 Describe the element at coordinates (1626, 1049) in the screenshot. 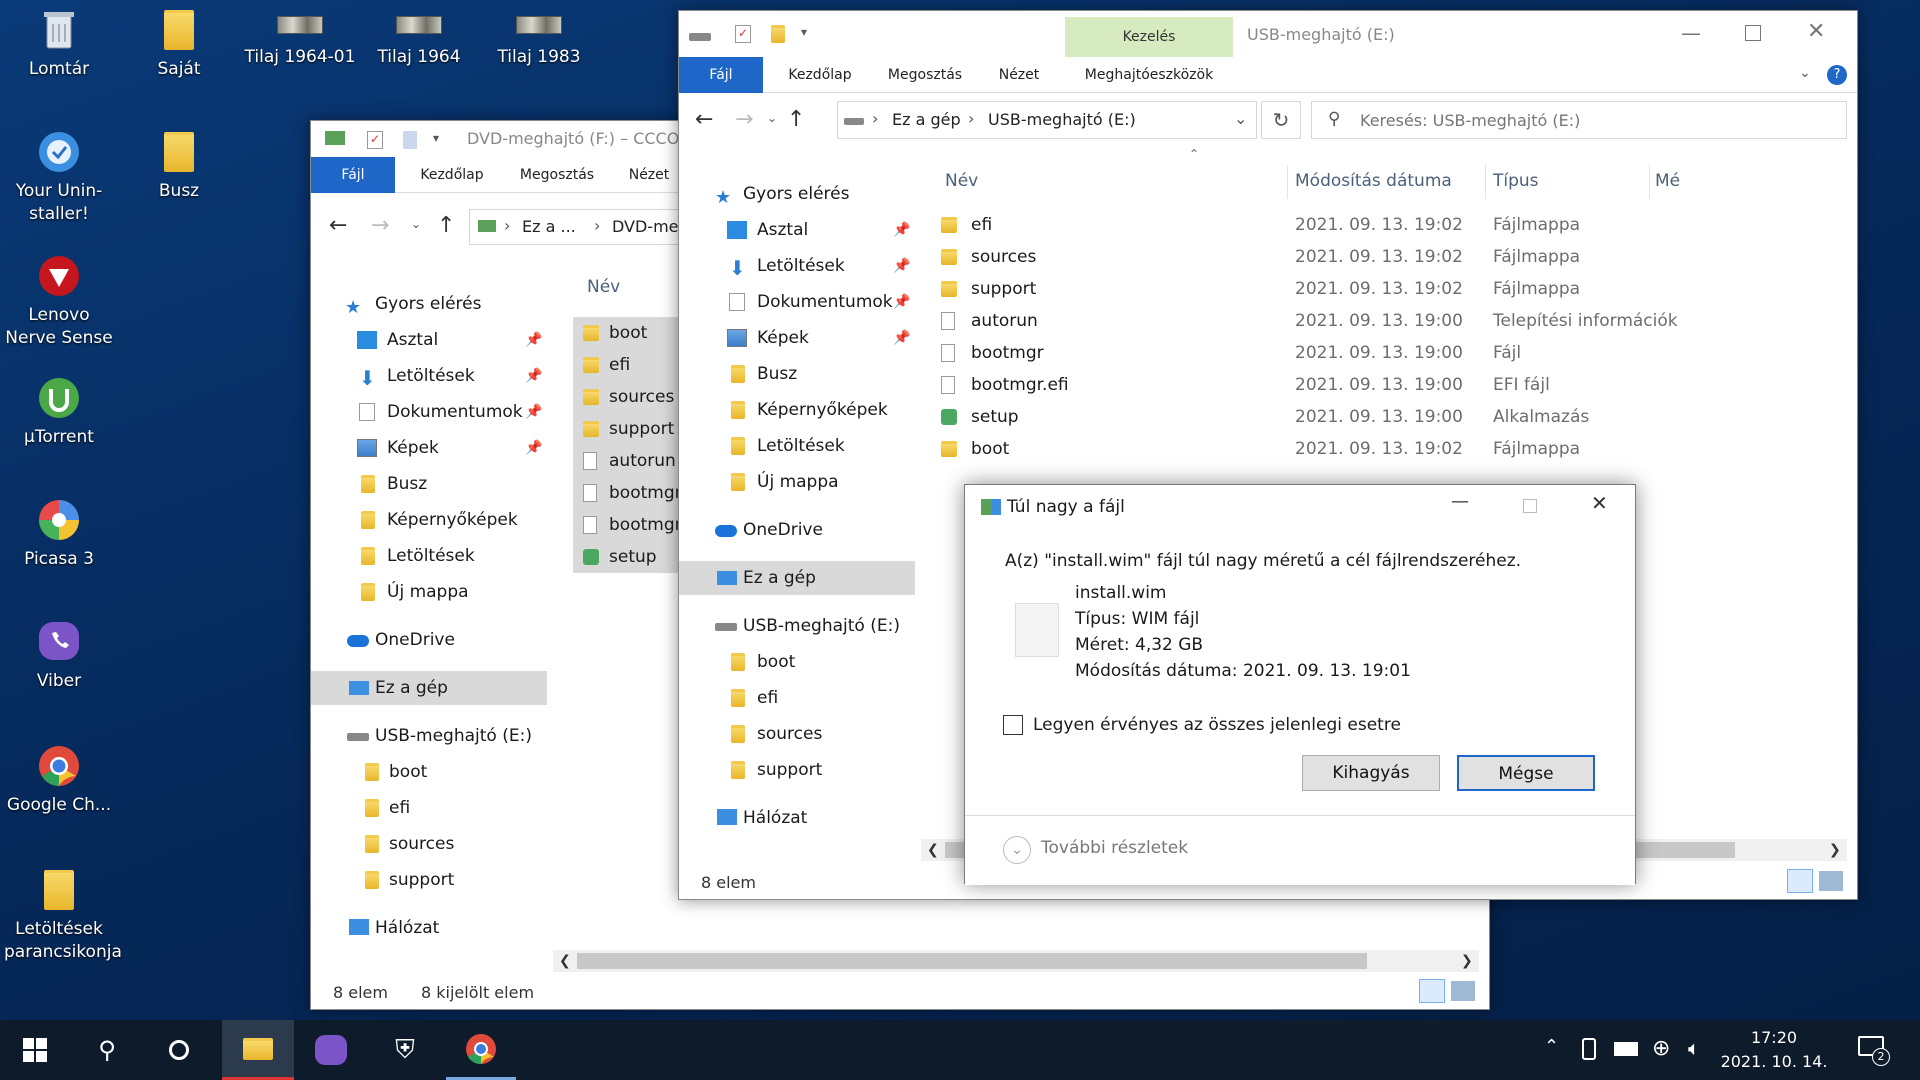

I see `battery-icon` at that location.